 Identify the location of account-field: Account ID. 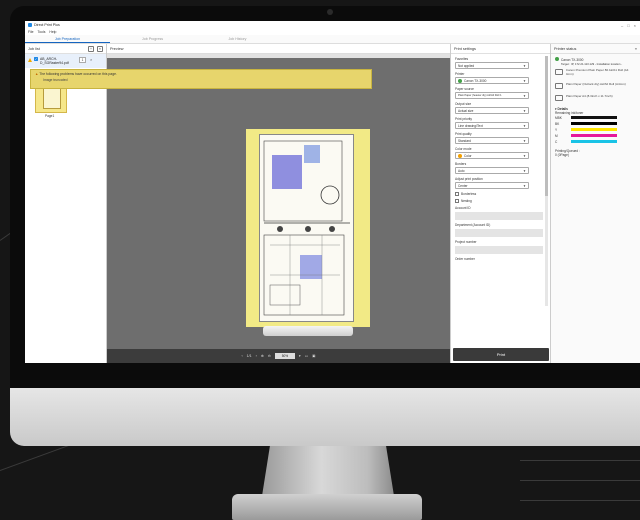
(500, 213).